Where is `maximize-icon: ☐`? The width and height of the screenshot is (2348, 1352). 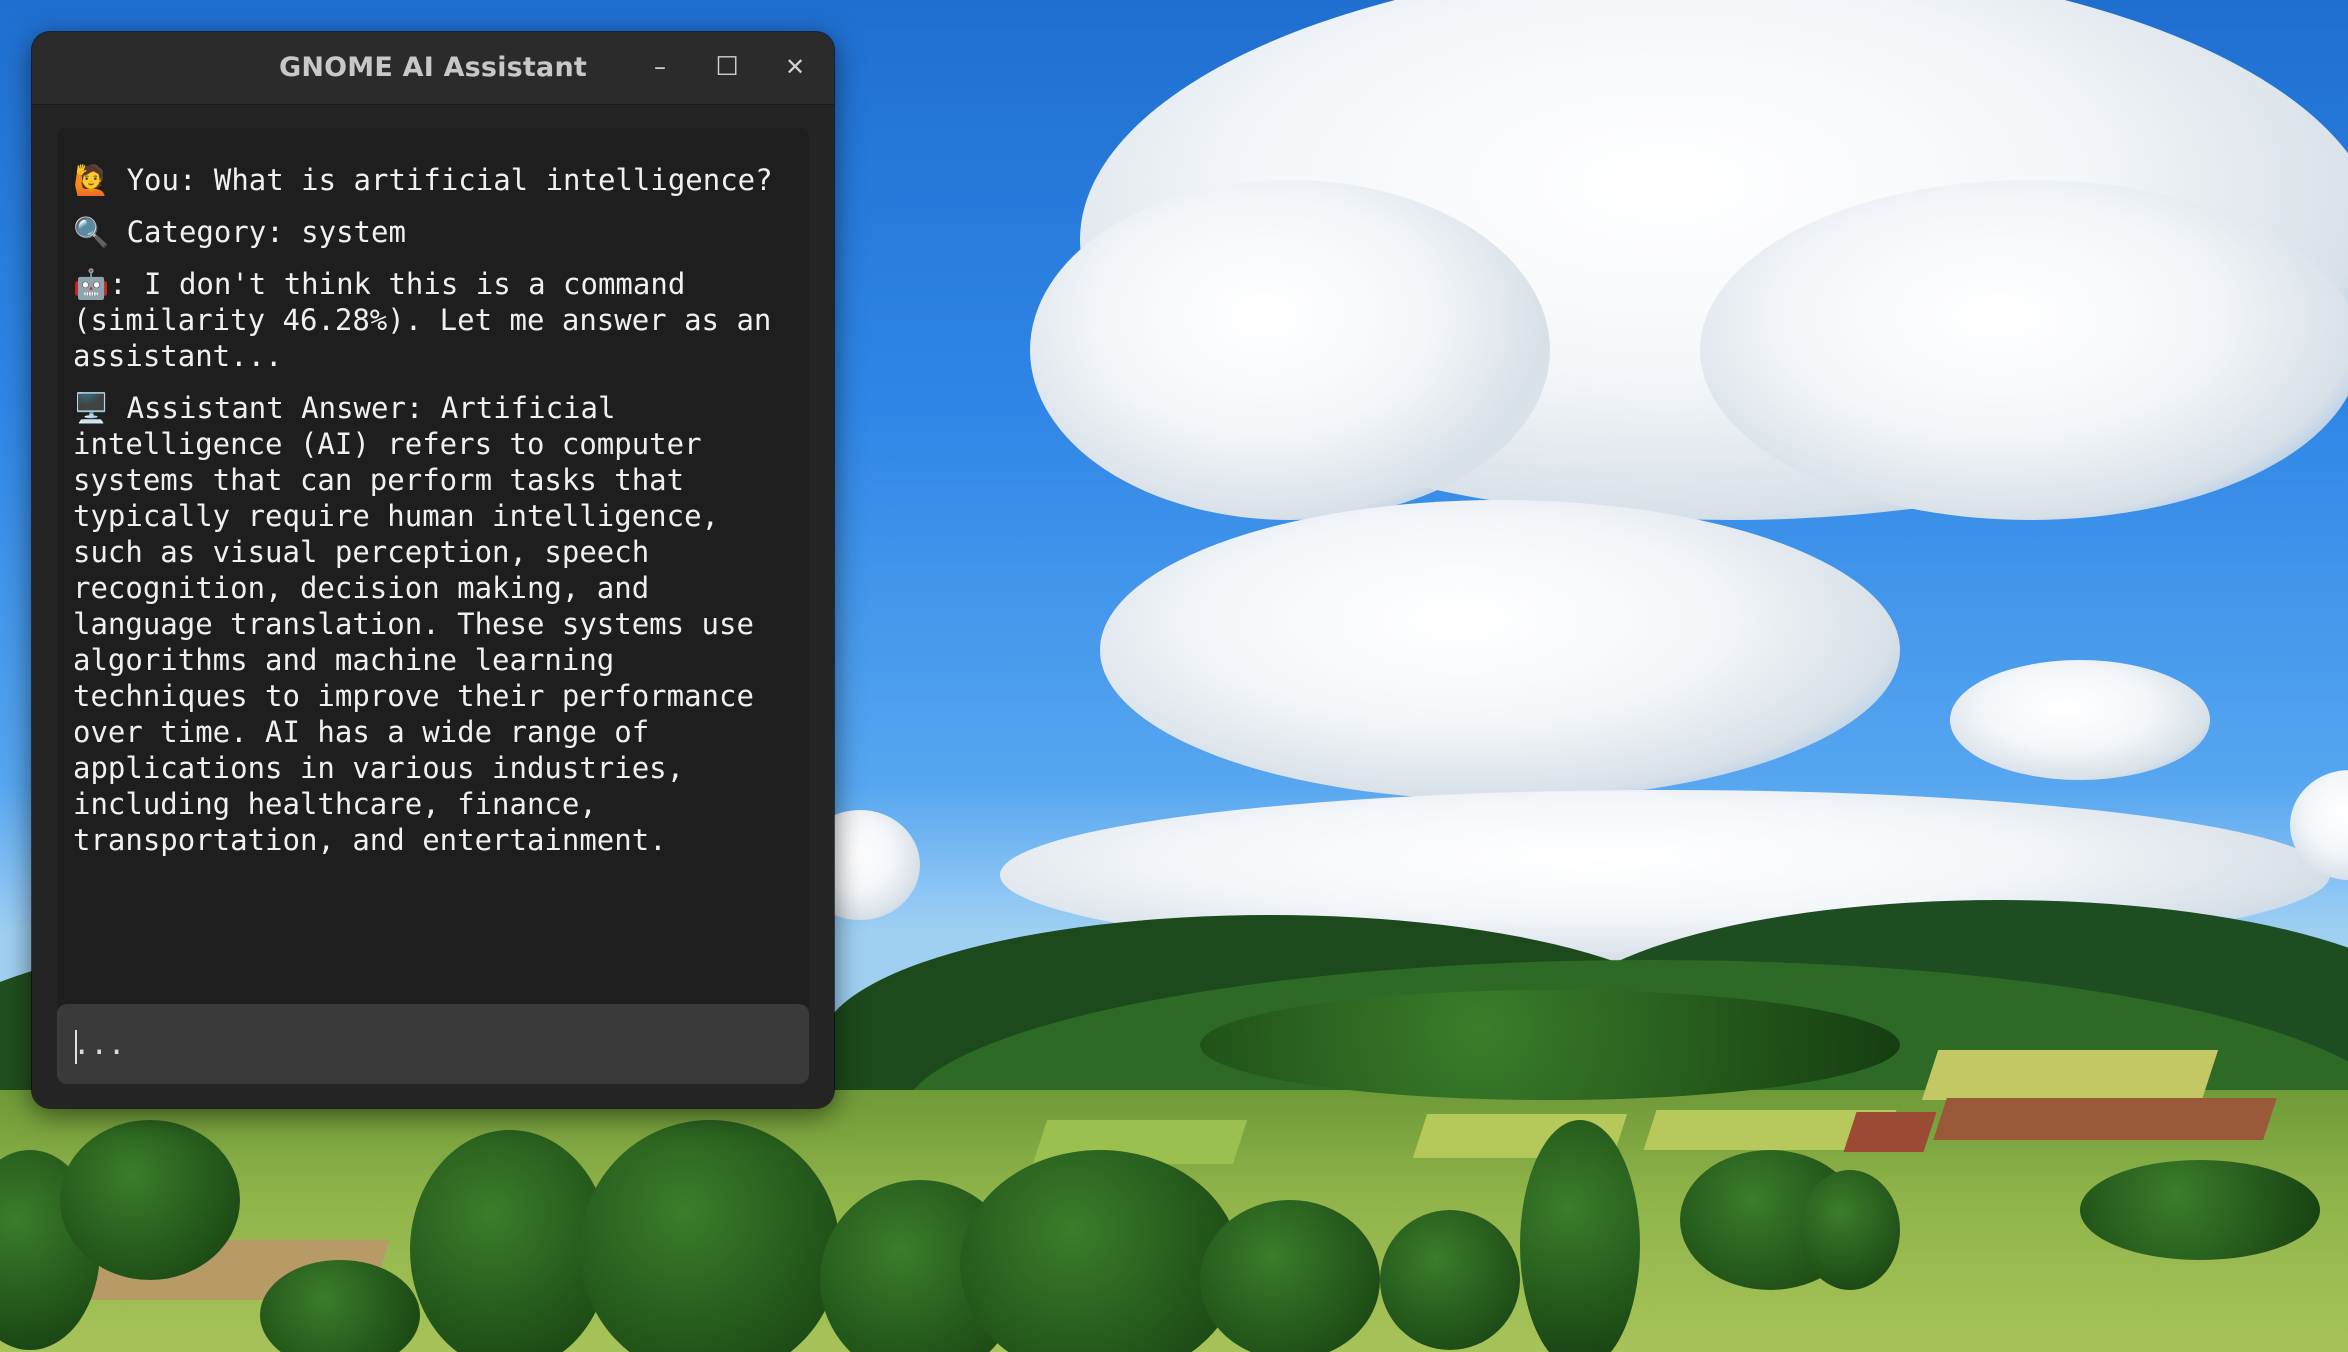 maximize-icon: ☐ is located at coordinates (727, 67).